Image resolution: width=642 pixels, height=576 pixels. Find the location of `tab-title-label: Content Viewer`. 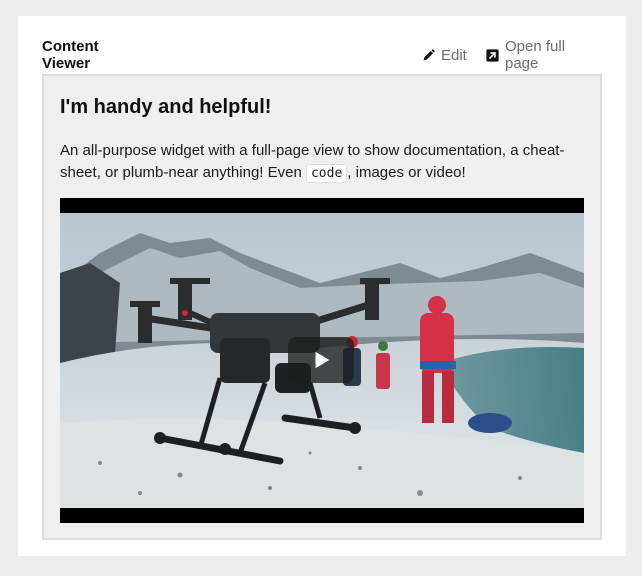

tab-title-label: Content Viewer is located at coordinates (70, 55).